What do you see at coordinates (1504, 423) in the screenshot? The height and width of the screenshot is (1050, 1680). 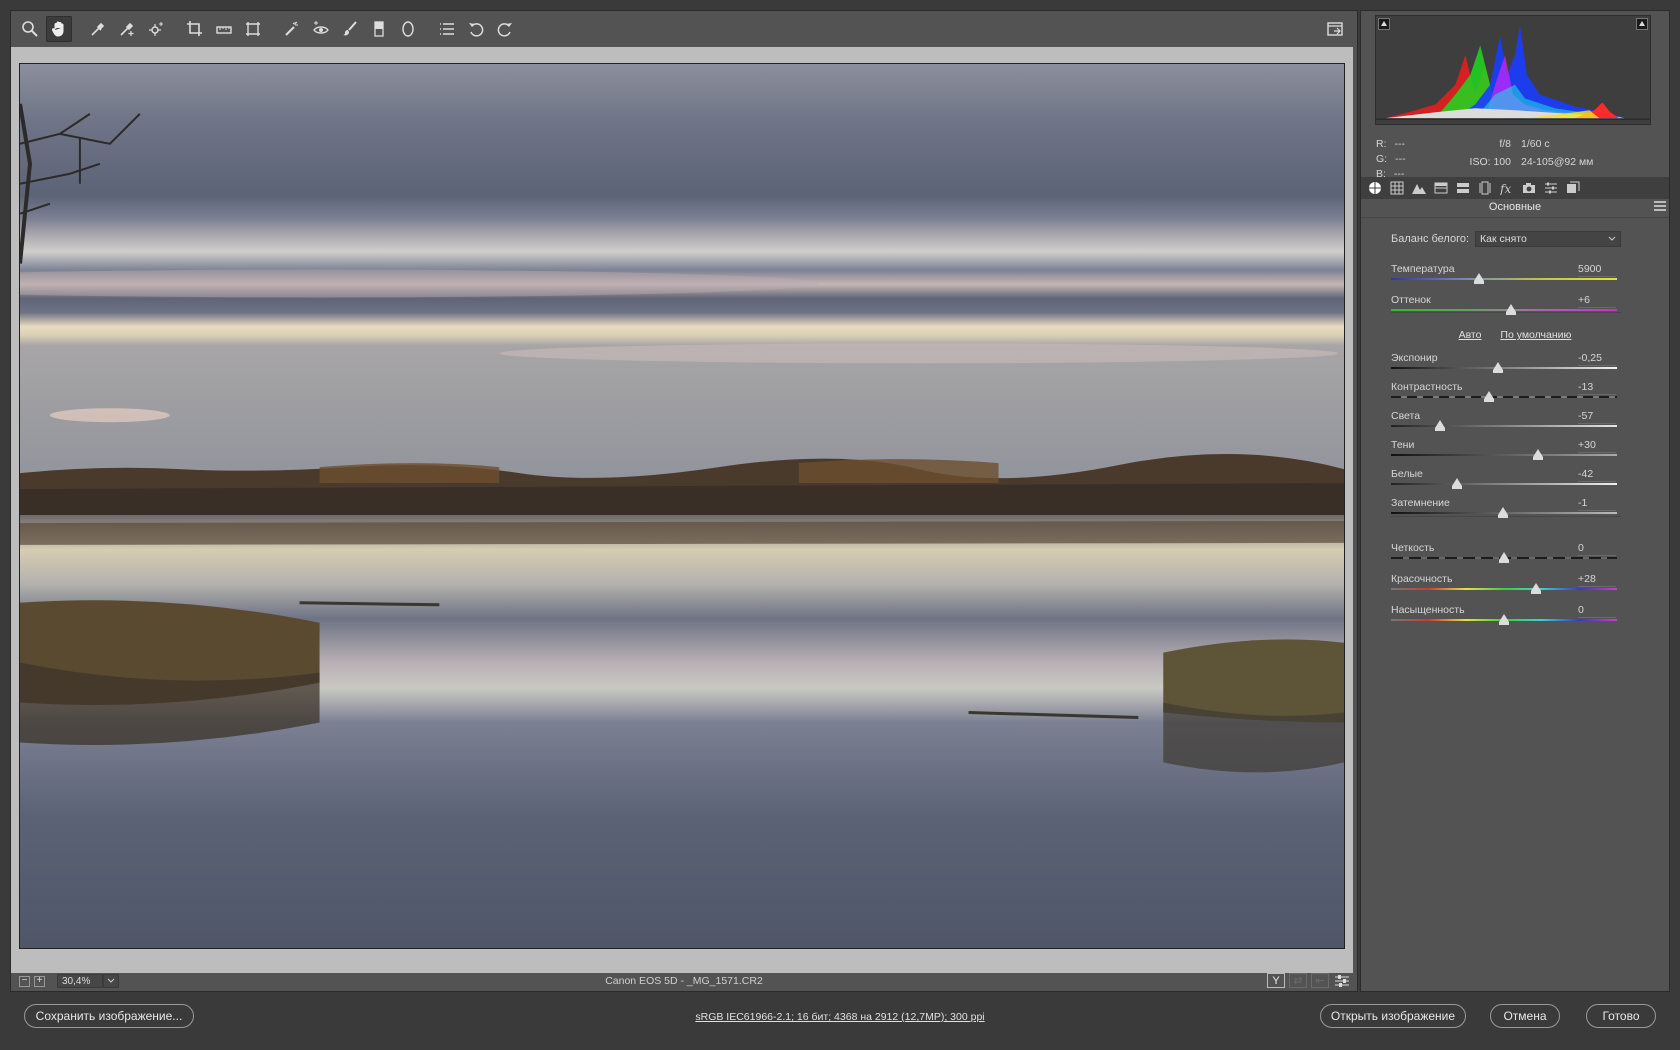 I see `highlights-slider: Света -57` at bounding box center [1504, 423].